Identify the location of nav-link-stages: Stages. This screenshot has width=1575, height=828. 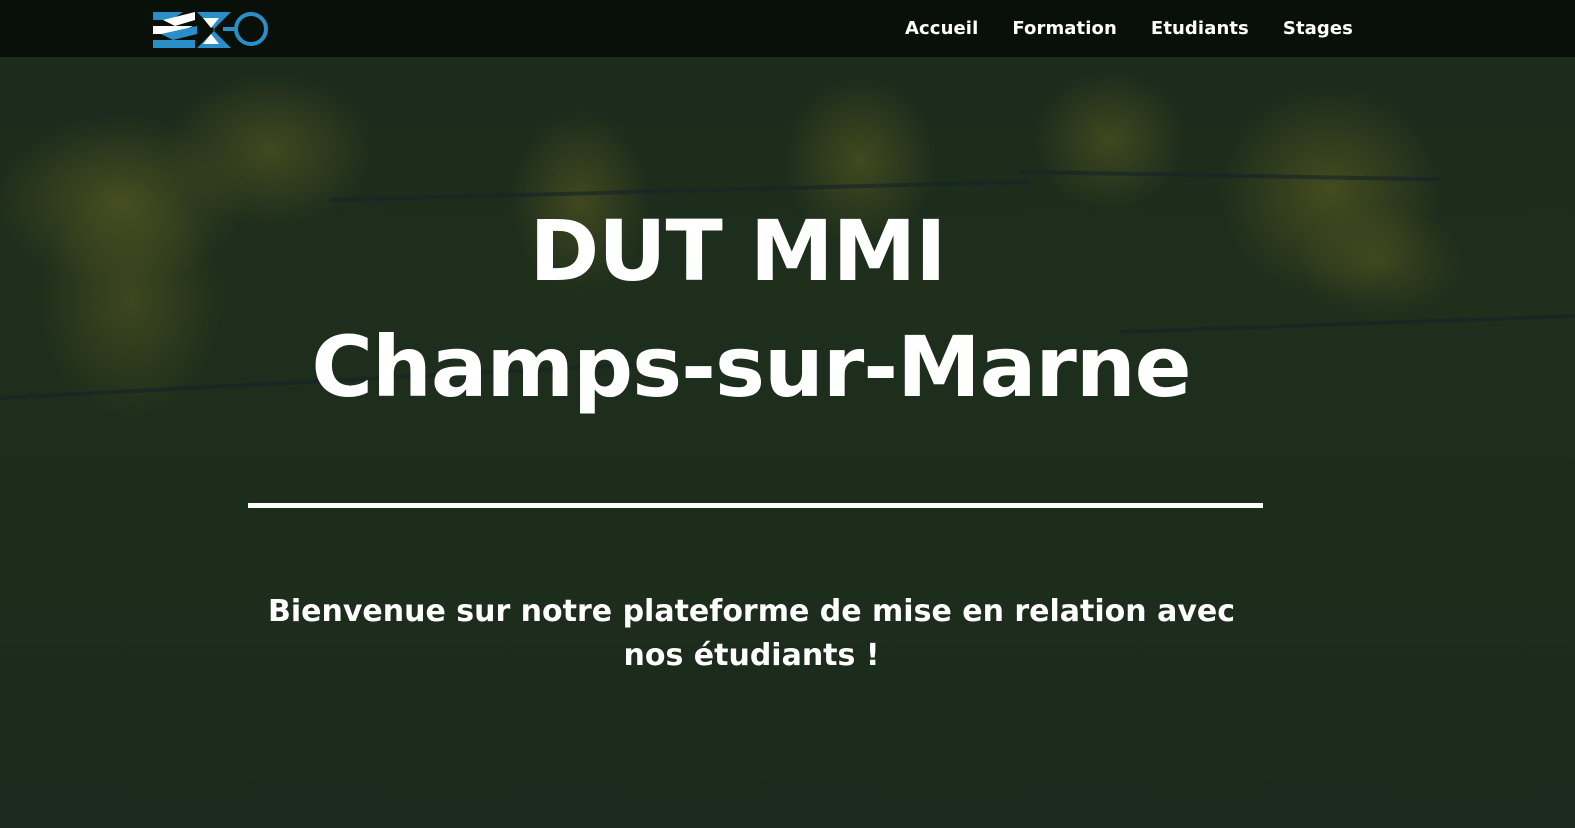
(1318, 28).